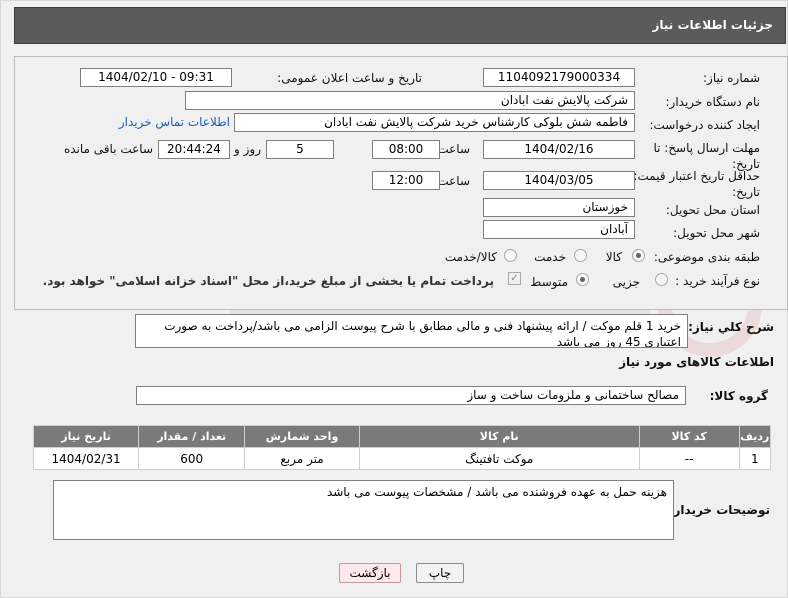 The height and width of the screenshot is (598, 788). I want to click on category-option-service: خدمت, so click(550, 257).